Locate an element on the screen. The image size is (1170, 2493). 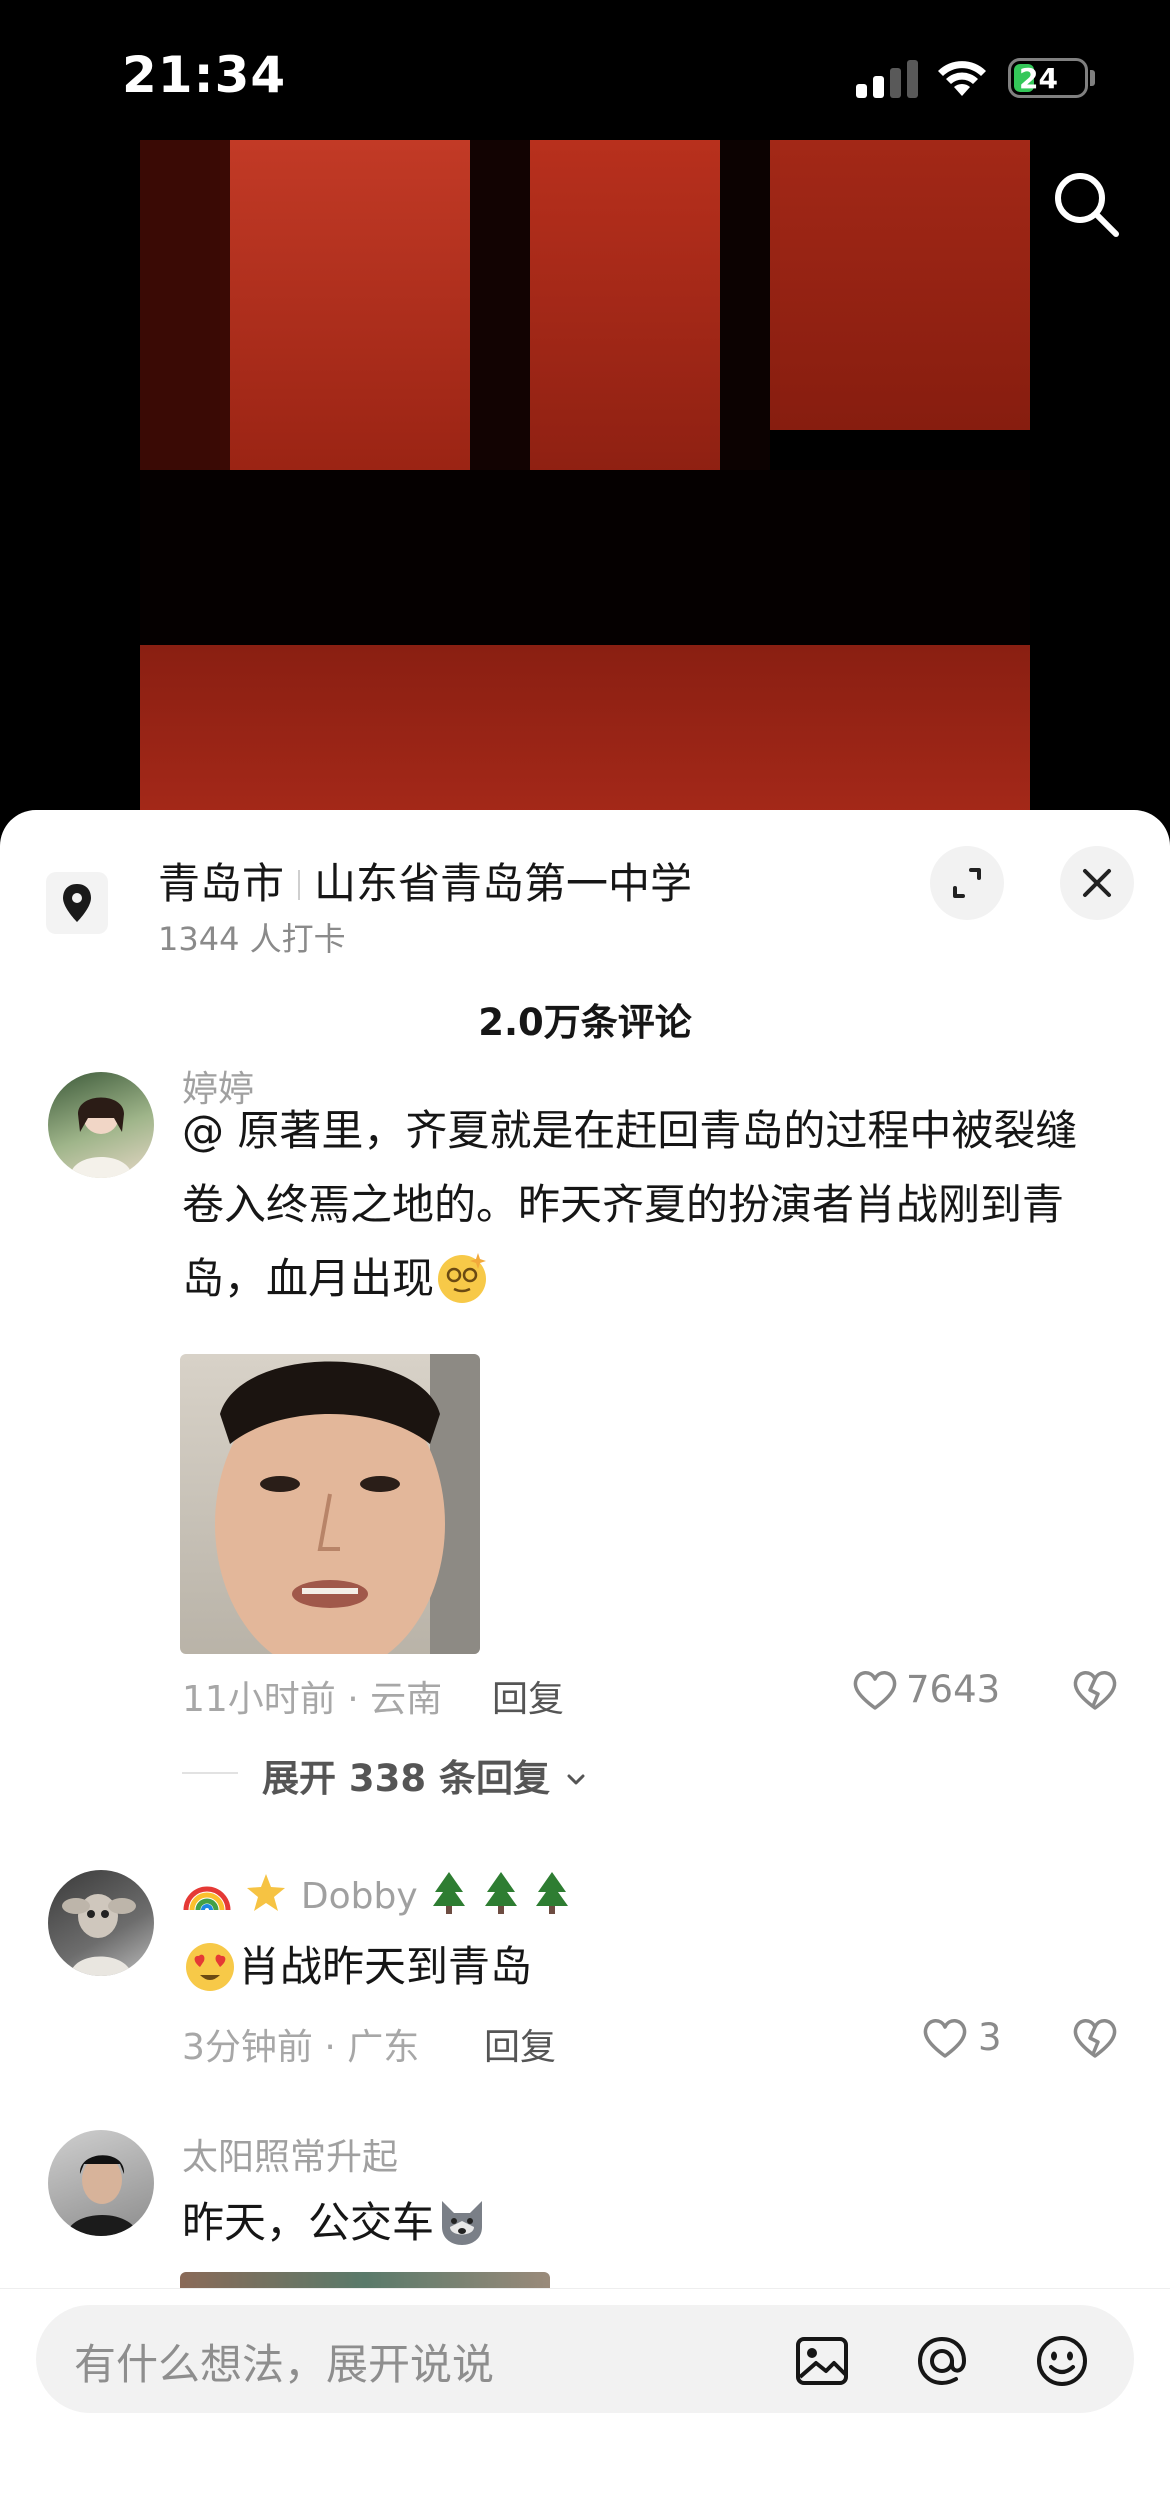
comment-username: Dobby is located at coordinates (377, 1893).